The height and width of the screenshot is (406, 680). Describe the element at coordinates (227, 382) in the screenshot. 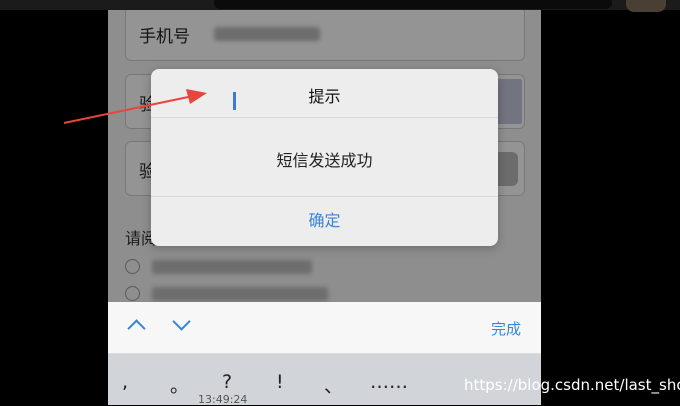

I see `key-question: ?` at that location.